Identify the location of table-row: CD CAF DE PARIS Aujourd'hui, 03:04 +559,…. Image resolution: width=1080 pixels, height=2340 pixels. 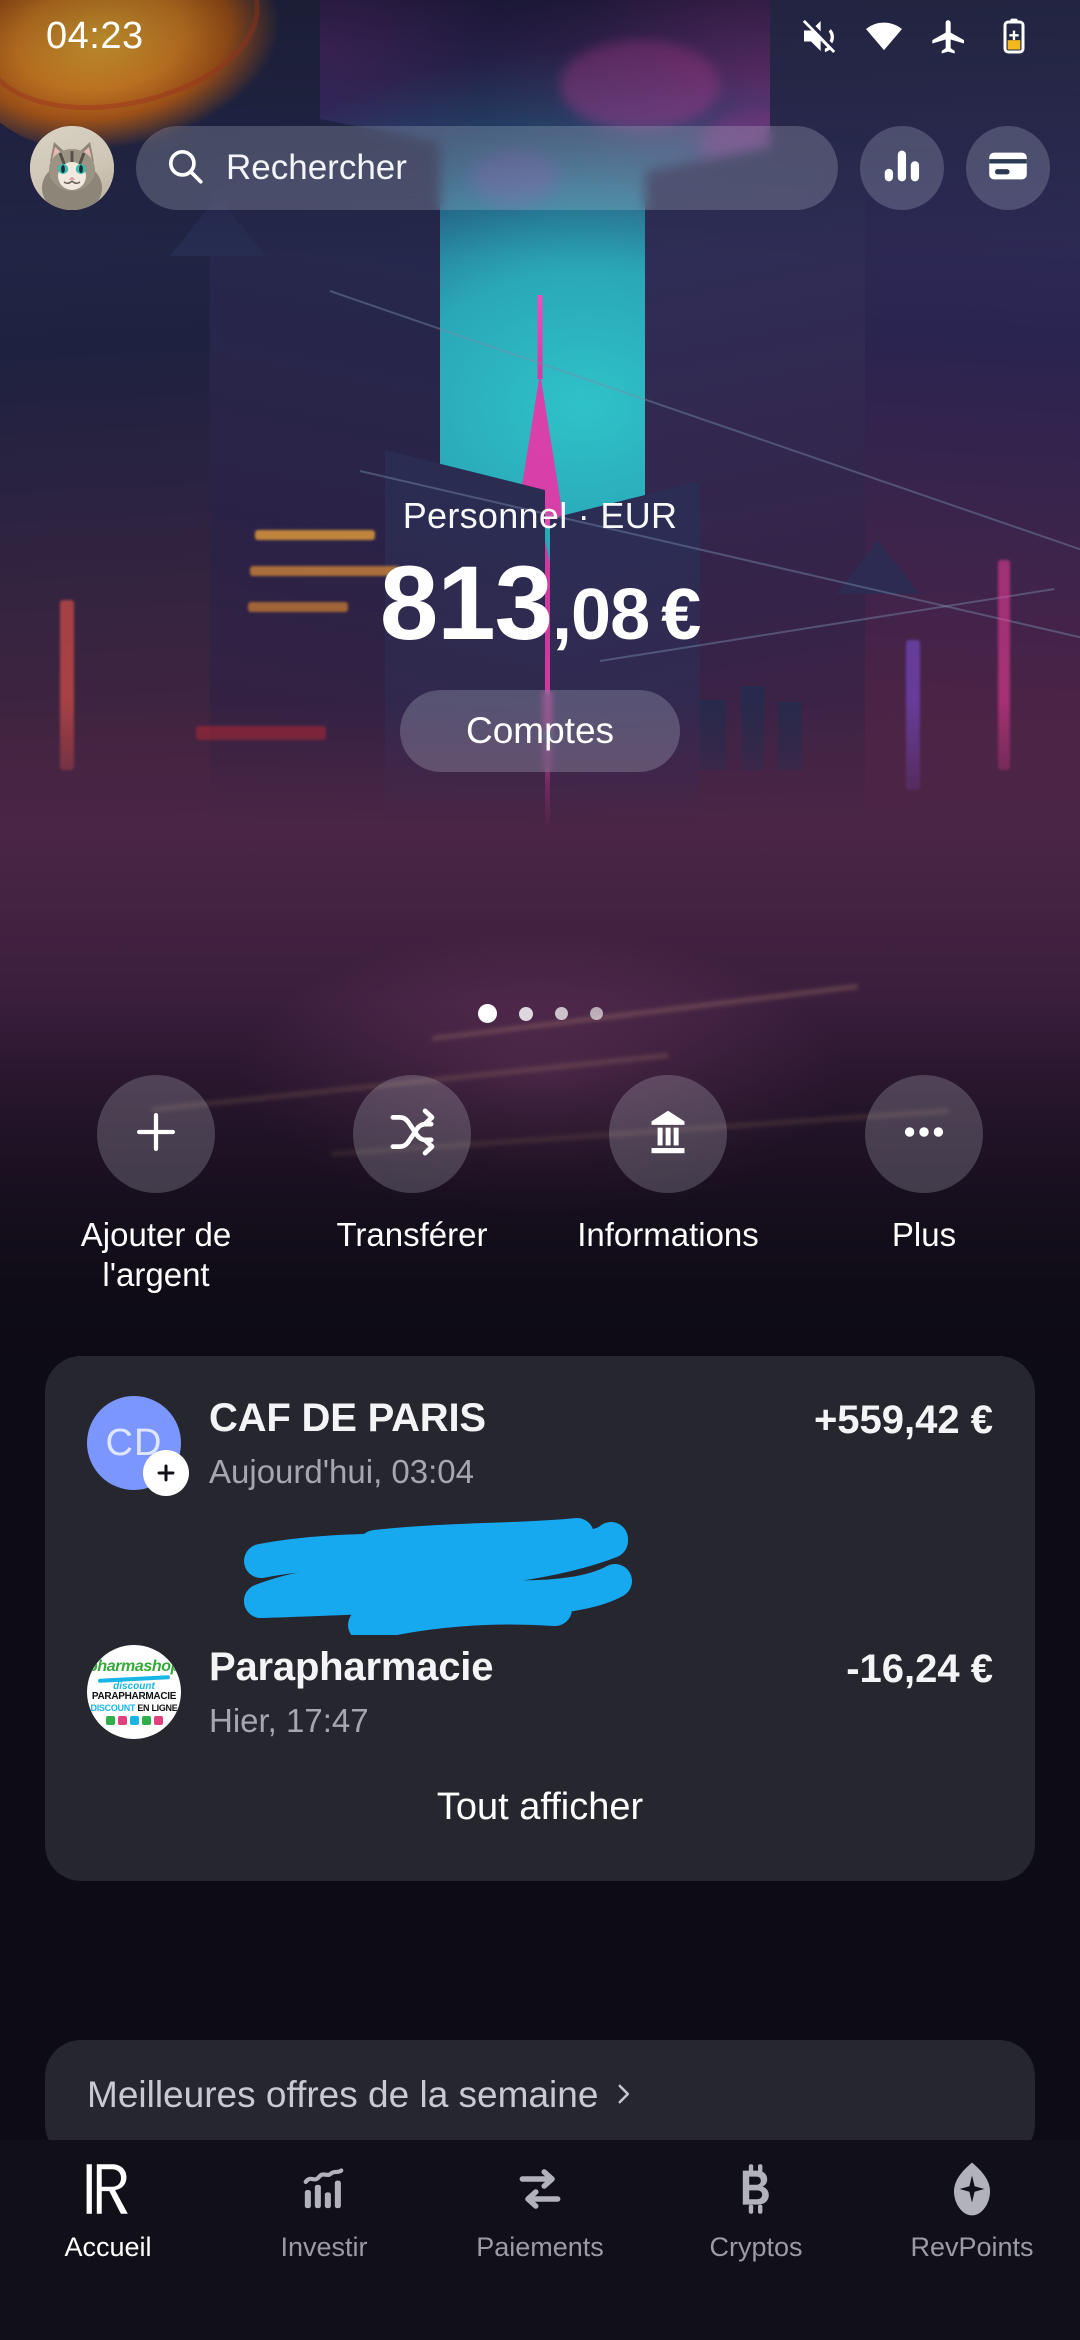
(540, 1491).